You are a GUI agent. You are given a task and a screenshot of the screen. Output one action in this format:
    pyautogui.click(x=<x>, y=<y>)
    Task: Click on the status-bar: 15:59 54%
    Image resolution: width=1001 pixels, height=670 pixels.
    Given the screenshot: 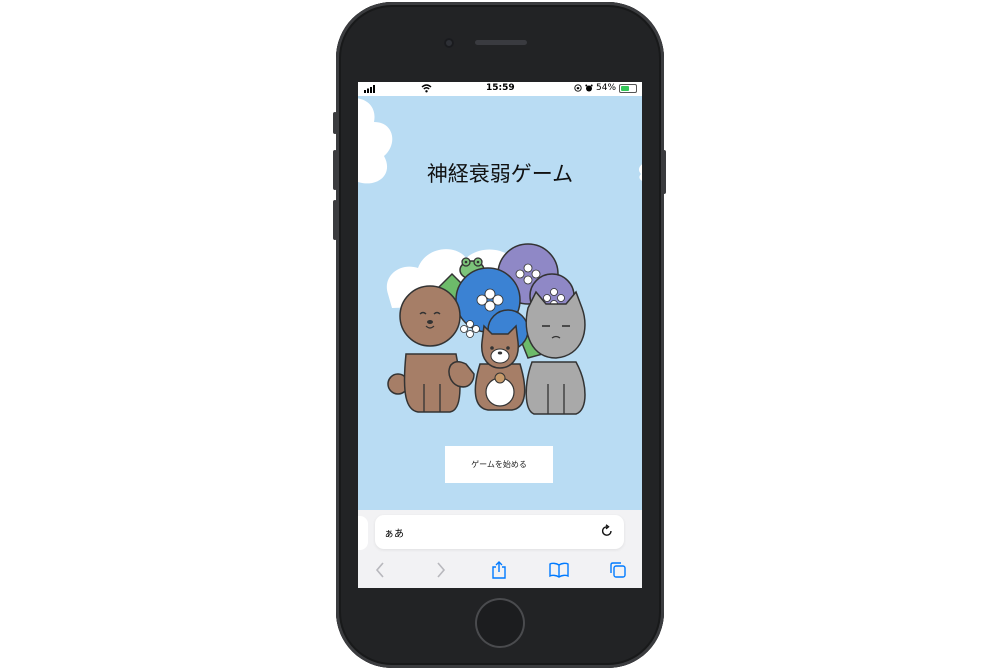 What is the action you would take?
    pyautogui.click(x=500, y=89)
    